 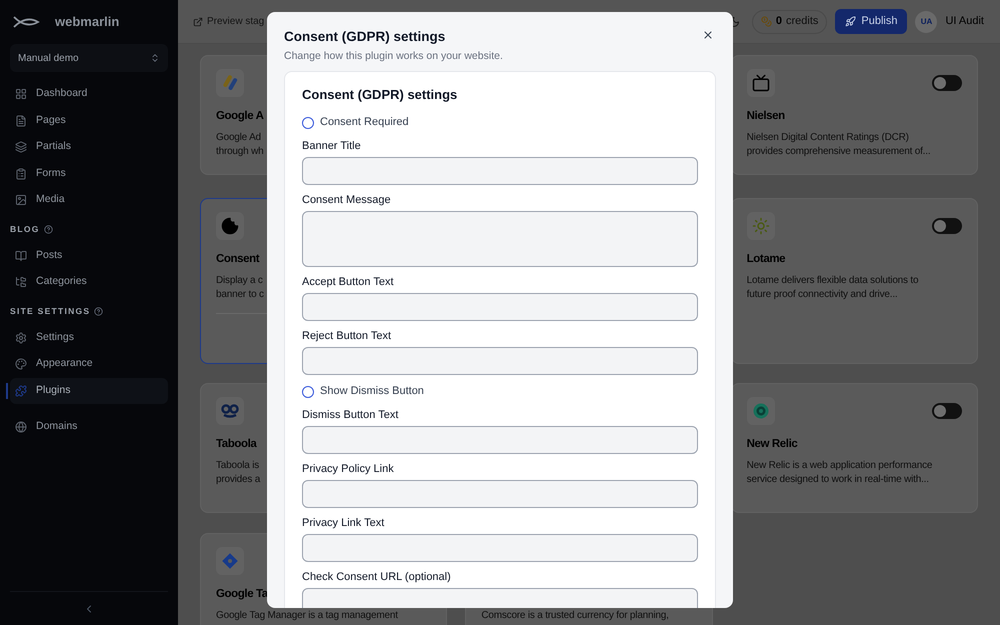 What do you see at coordinates (198, 21) in the screenshot?
I see `external-link-icon` at bounding box center [198, 21].